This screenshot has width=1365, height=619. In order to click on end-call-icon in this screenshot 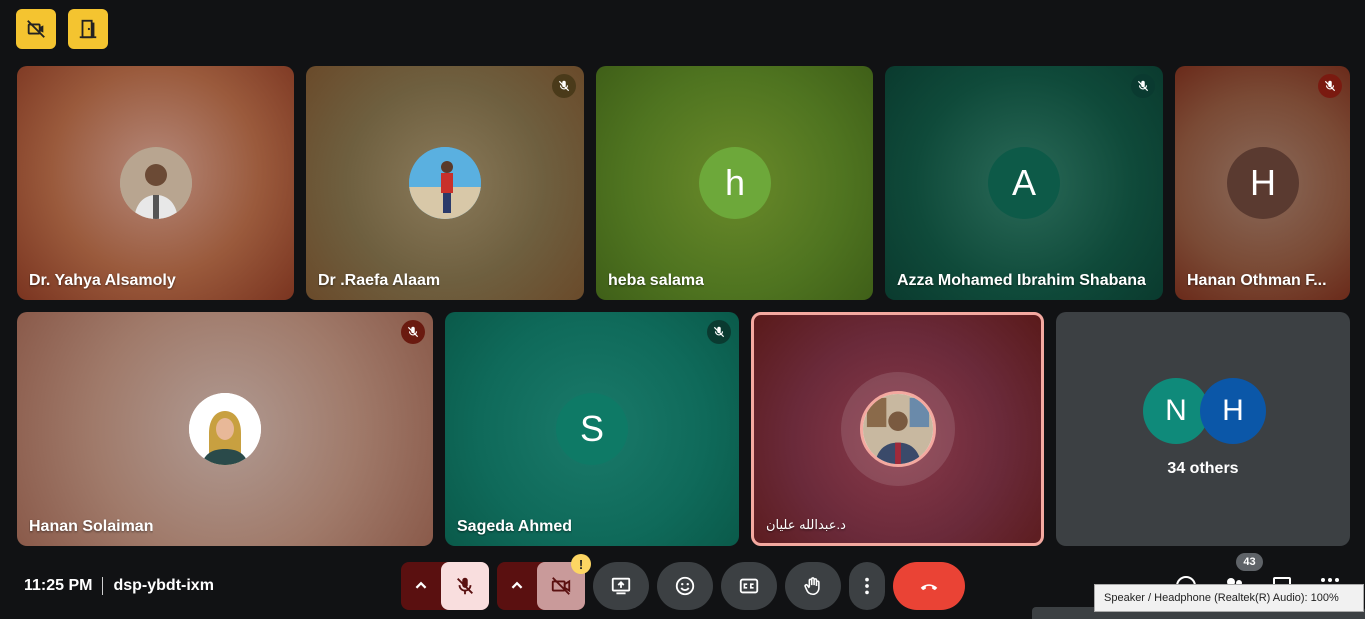, I will do `click(929, 587)`.